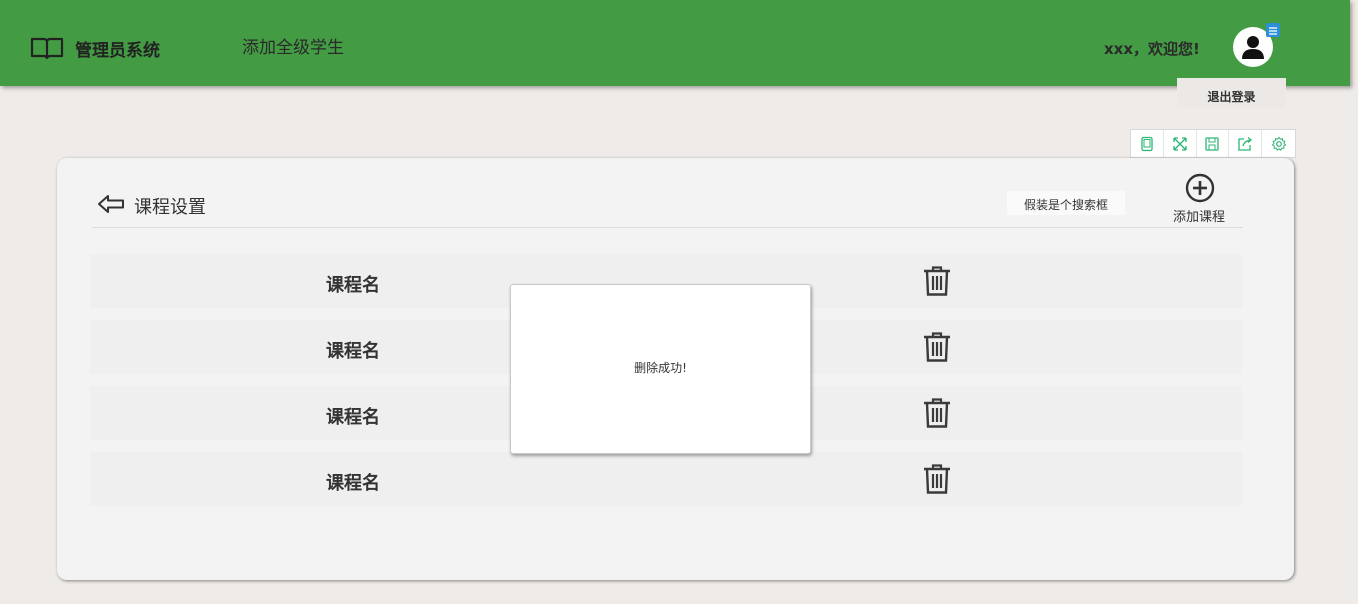 This screenshot has height=604, width=1358. Describe the element at coordinates (1273, 30) in the screenshot. I see `menu-icon` at that location.